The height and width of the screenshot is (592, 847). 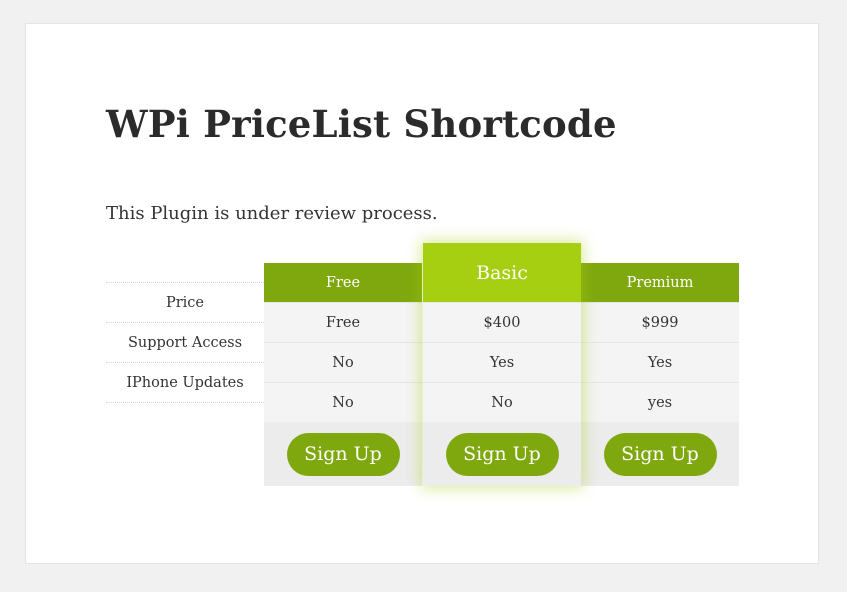 I want to click on row-label-iphone-updates: IPhone Updates, so click(x=185, y=382).